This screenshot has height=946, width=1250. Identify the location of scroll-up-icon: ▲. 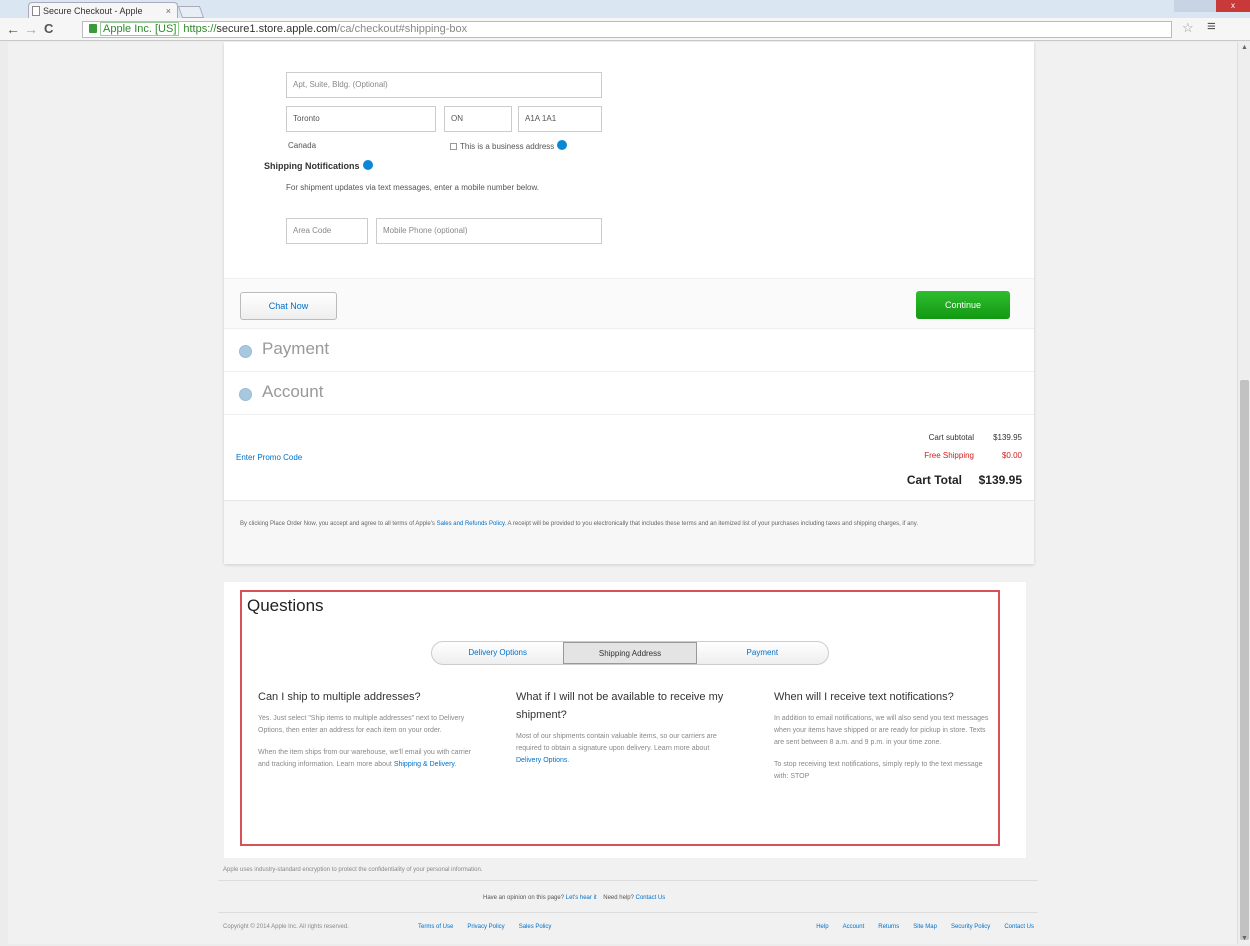
(1244, 47).